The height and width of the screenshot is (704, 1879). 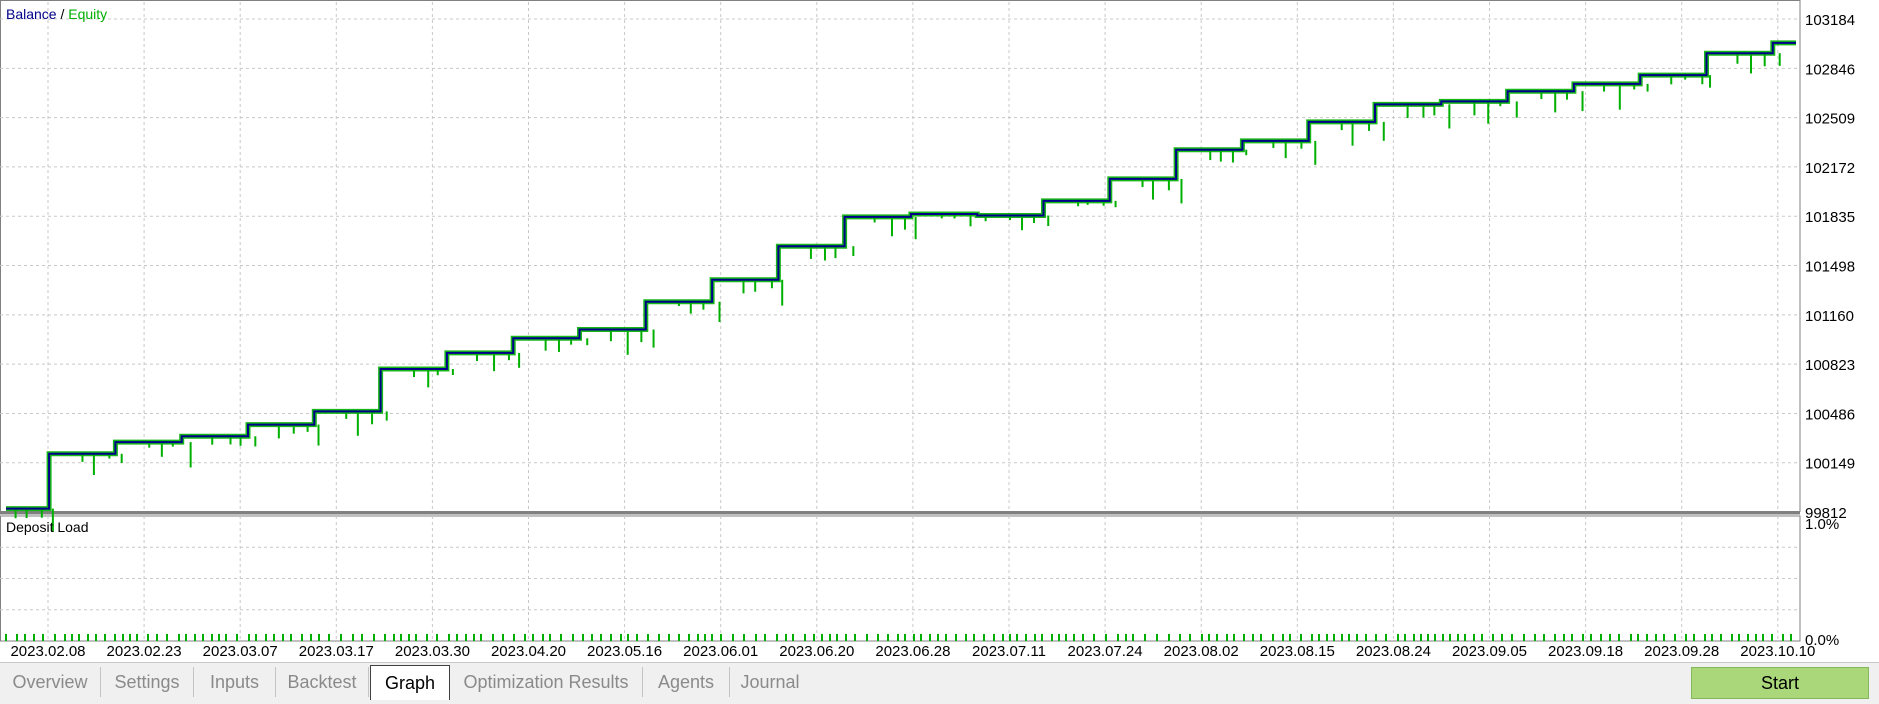 What do you see at coordinates (546, 682) in the screenshot?
I see `tab-optimization-results: Optimization Results` at bounding box center [546, 682].